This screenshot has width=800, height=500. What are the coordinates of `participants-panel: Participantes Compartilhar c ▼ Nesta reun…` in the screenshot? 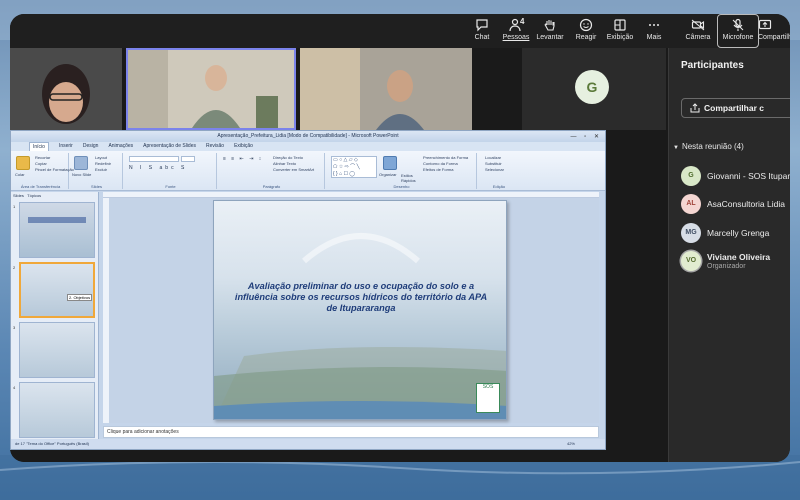 It's located at (729, 255).